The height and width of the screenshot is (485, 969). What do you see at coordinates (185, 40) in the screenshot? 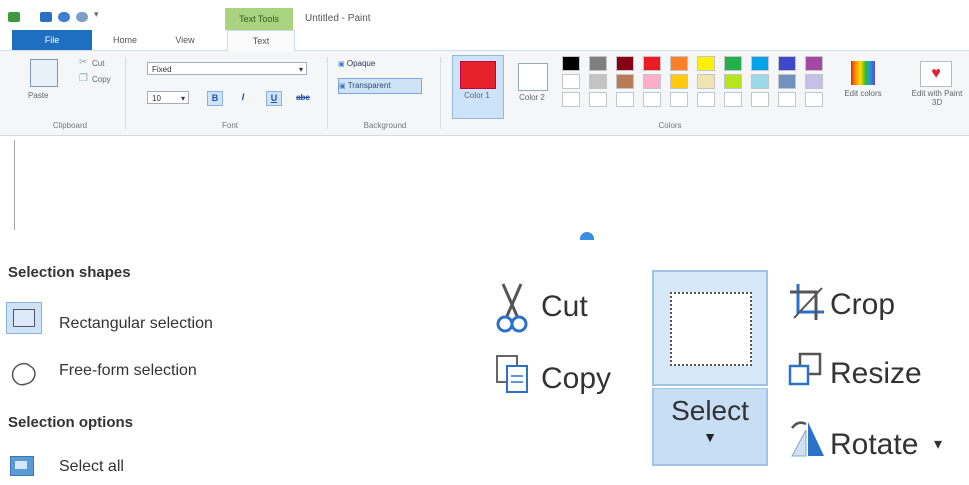
I see `tab-view: View` at bounding box center [185, 40].